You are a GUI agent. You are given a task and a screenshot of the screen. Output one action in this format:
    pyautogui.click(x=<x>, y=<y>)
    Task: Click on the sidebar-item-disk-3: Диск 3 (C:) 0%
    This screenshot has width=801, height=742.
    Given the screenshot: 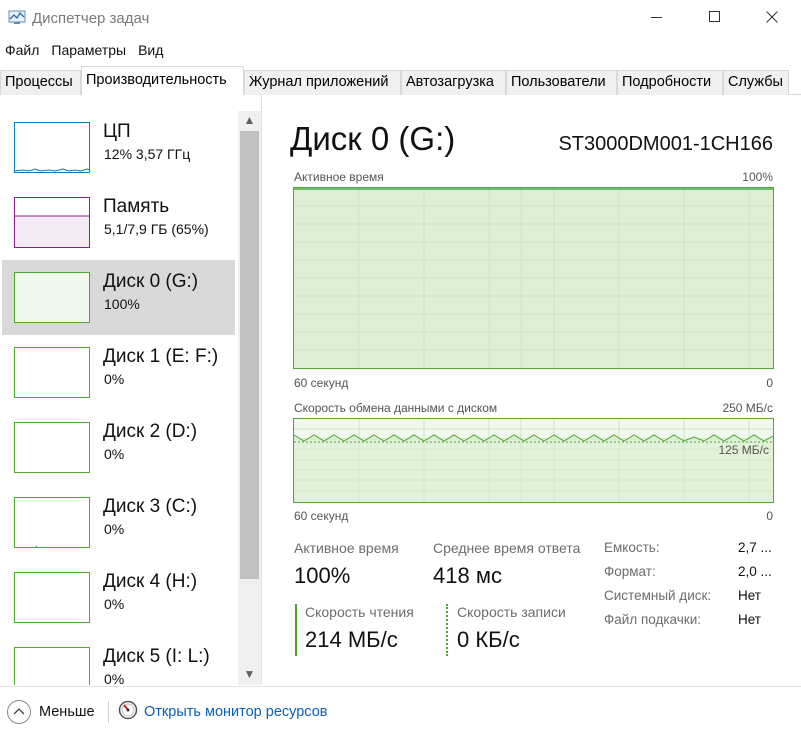 What is the action you would take?
    pyautogui.click(x=118, y=522)
    